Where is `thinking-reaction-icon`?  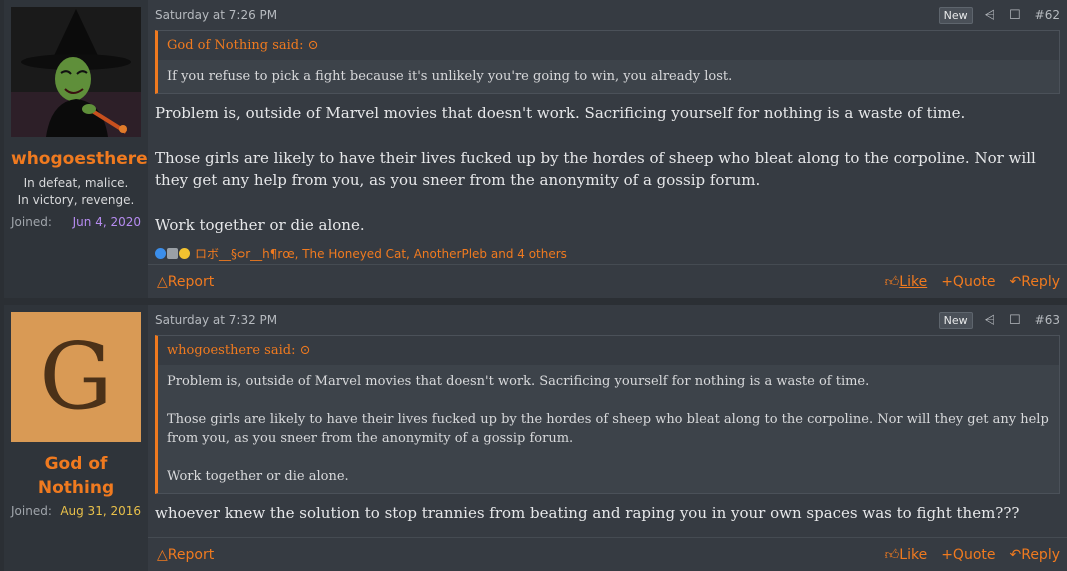 thinking-reaction-icon is located at coordinates (184, 253).